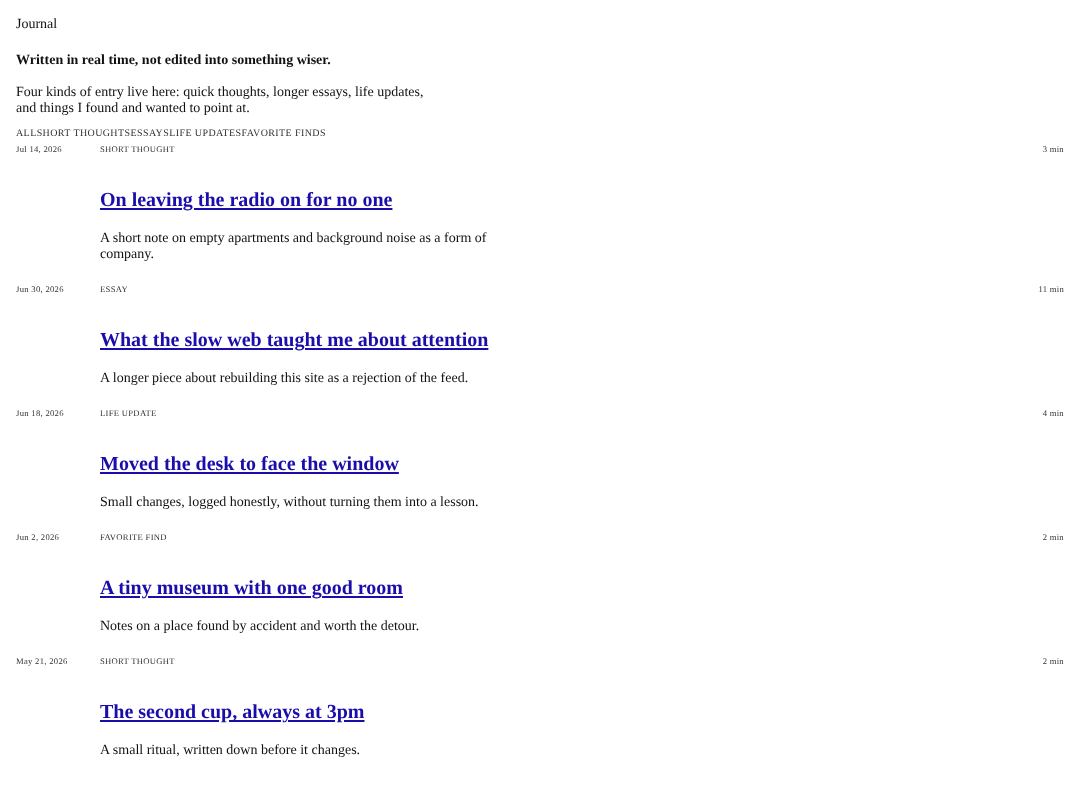 Image resolution: width=1080 pixels, height=810 pixels. I want to click on entry-title-link: What the slow web taught me about attention, so click(294, 341).